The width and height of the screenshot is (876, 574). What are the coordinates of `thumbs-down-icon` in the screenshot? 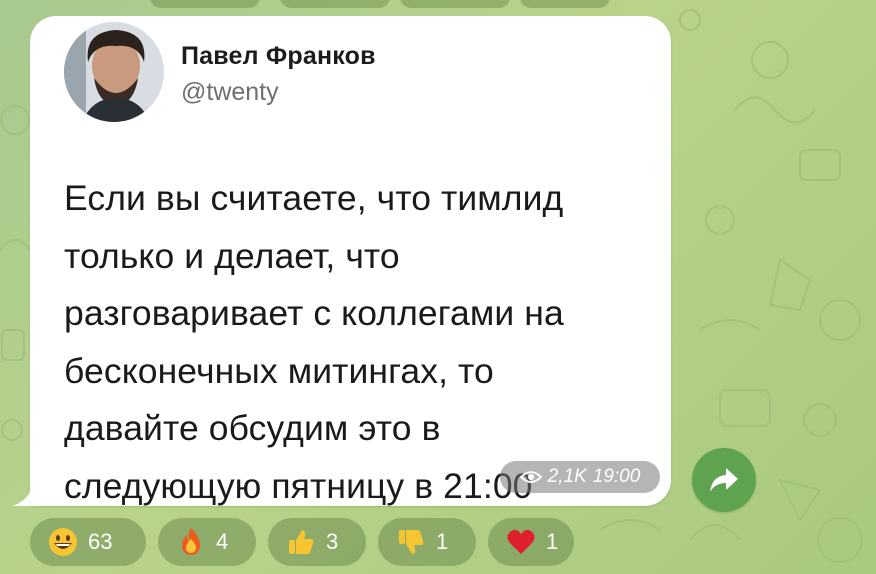 It's located at (411, 542).